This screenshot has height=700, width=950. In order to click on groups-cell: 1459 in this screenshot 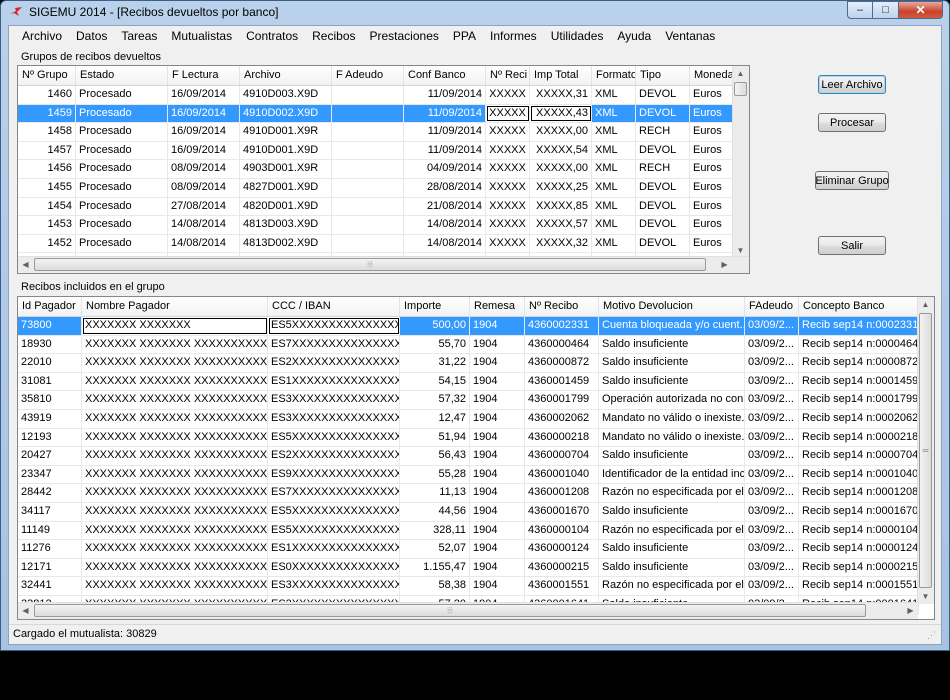, I will do `click(47, 113)`.